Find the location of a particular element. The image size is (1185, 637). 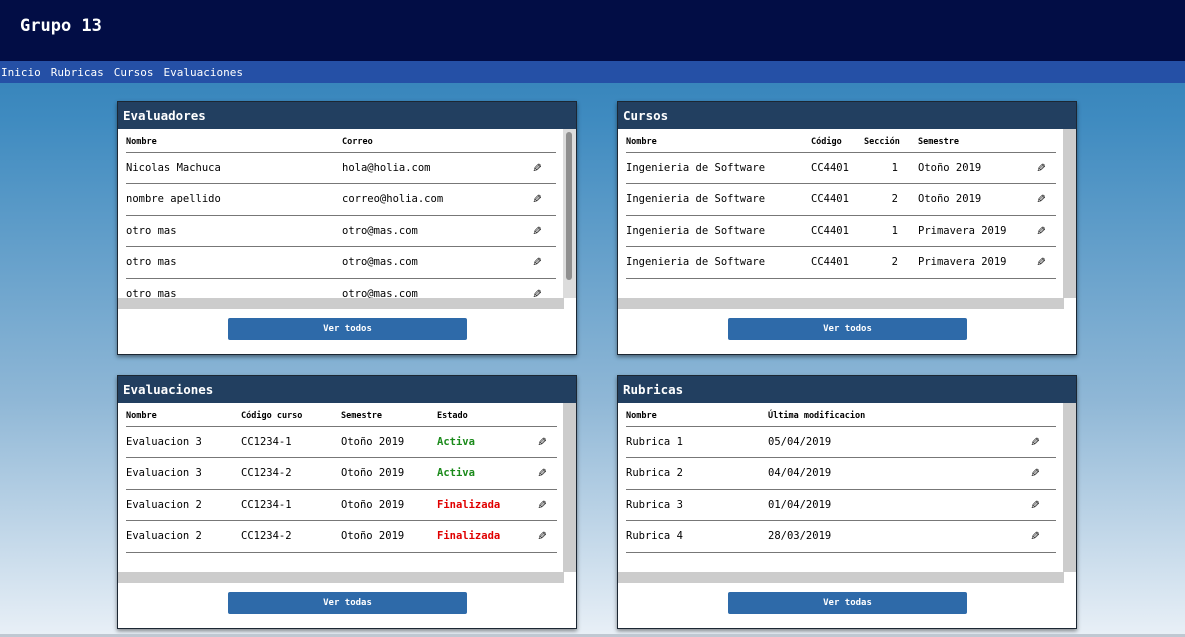

brand-title: Grupo 13 is located at coordinates (61, 26).